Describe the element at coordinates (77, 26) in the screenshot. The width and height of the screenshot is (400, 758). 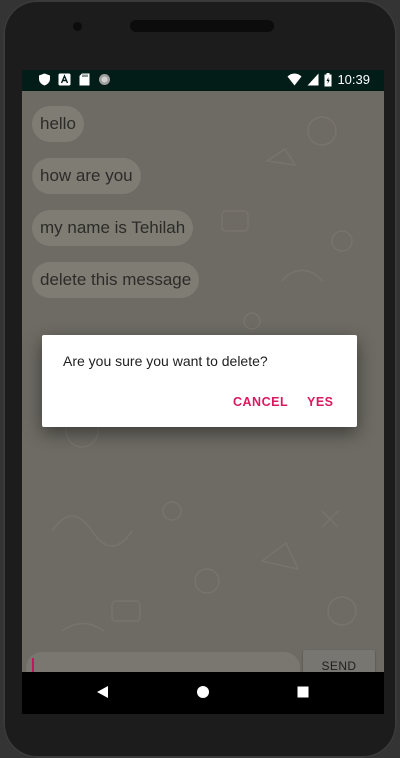
I see `front-camera` at that location.